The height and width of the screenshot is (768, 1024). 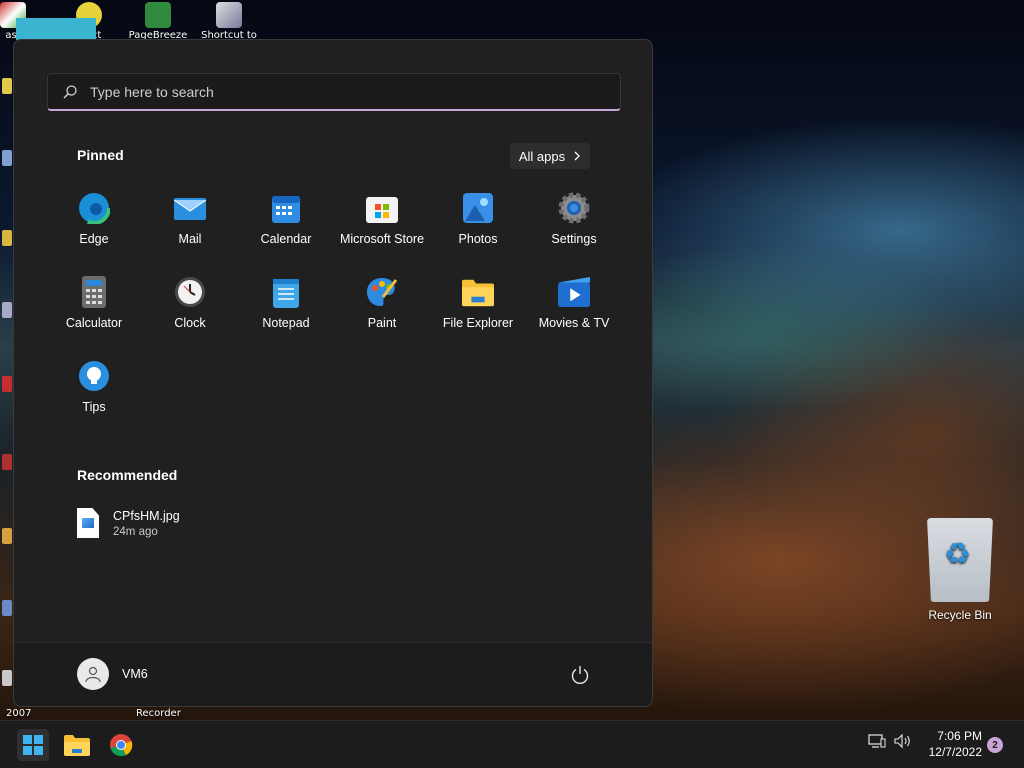 What do you see at coordinates (330, 91) in the screenshot?
I see `search-input` at bounding box center [330, 91].